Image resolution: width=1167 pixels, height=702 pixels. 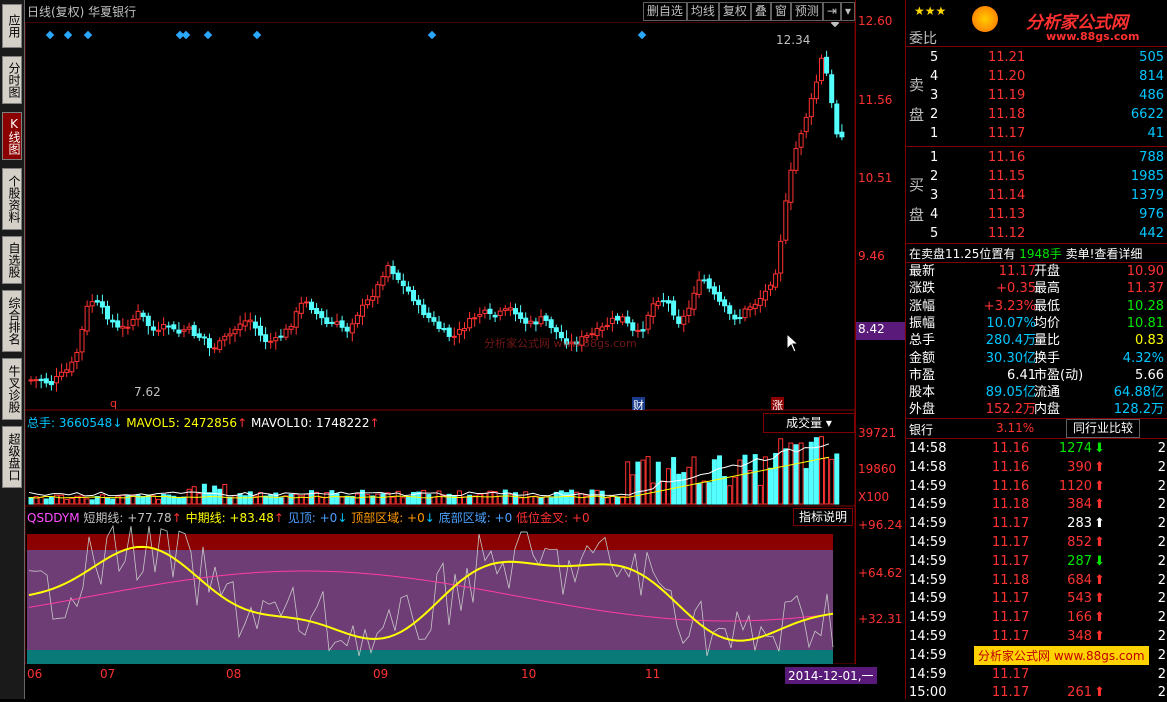 What do you see at coordinates (1007, 57) in the screenshot?
I see `book-price: 11.21` at bounding box center [1007, 57].